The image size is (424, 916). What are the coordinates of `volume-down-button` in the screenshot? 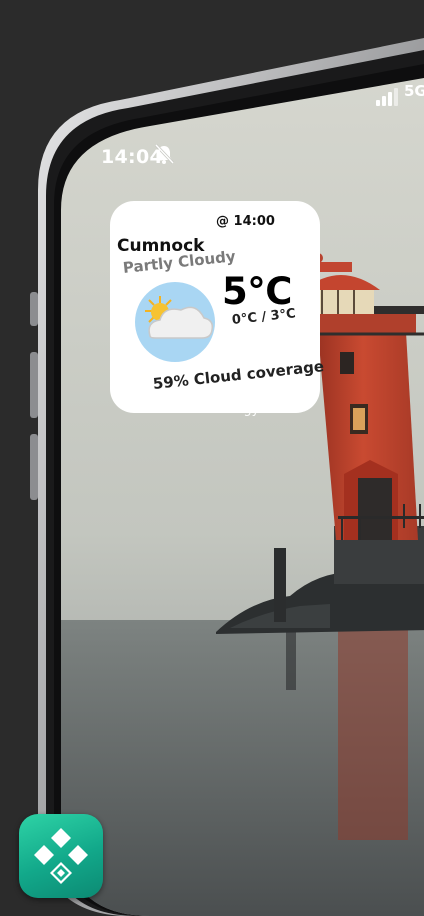 It's located at (34, 467).